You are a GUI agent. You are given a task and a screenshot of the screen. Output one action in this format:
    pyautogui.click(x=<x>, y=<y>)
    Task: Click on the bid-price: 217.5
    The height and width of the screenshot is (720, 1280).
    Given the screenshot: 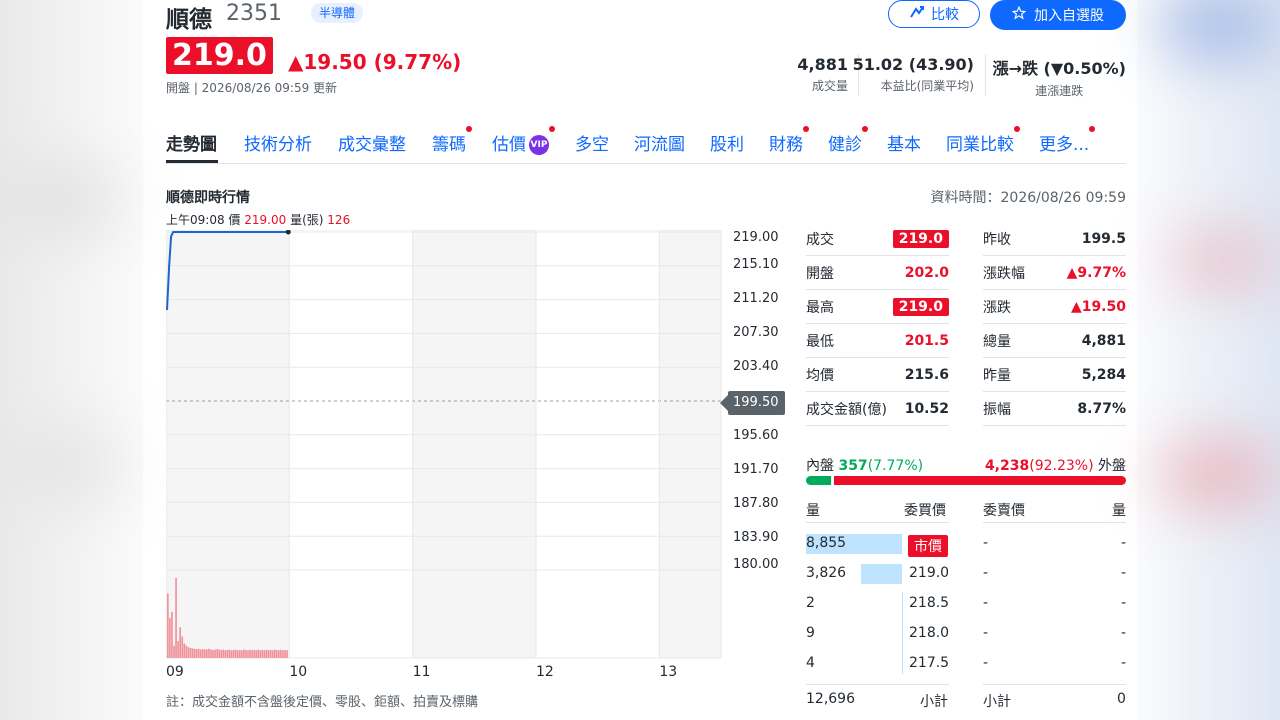 What is the action you would take?
    pyautogui.click(x=929, y=663)
    